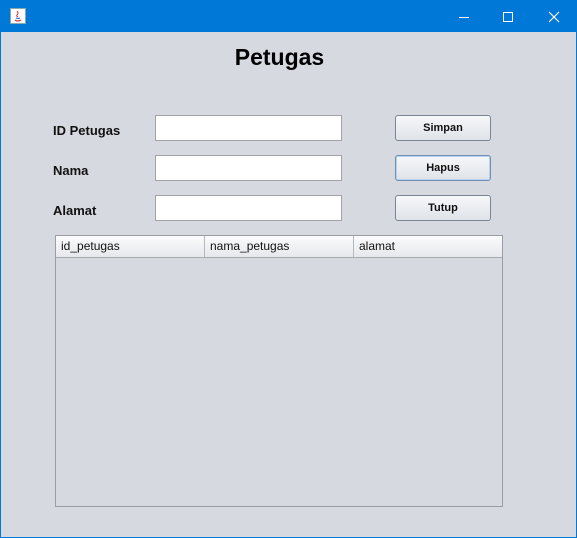 This screenshot has height=538, width=577. What do you see at coordinates (428, 246) in the screenshot?
I see `column-header-alamat: alamat` at bounding box center [428, 246].